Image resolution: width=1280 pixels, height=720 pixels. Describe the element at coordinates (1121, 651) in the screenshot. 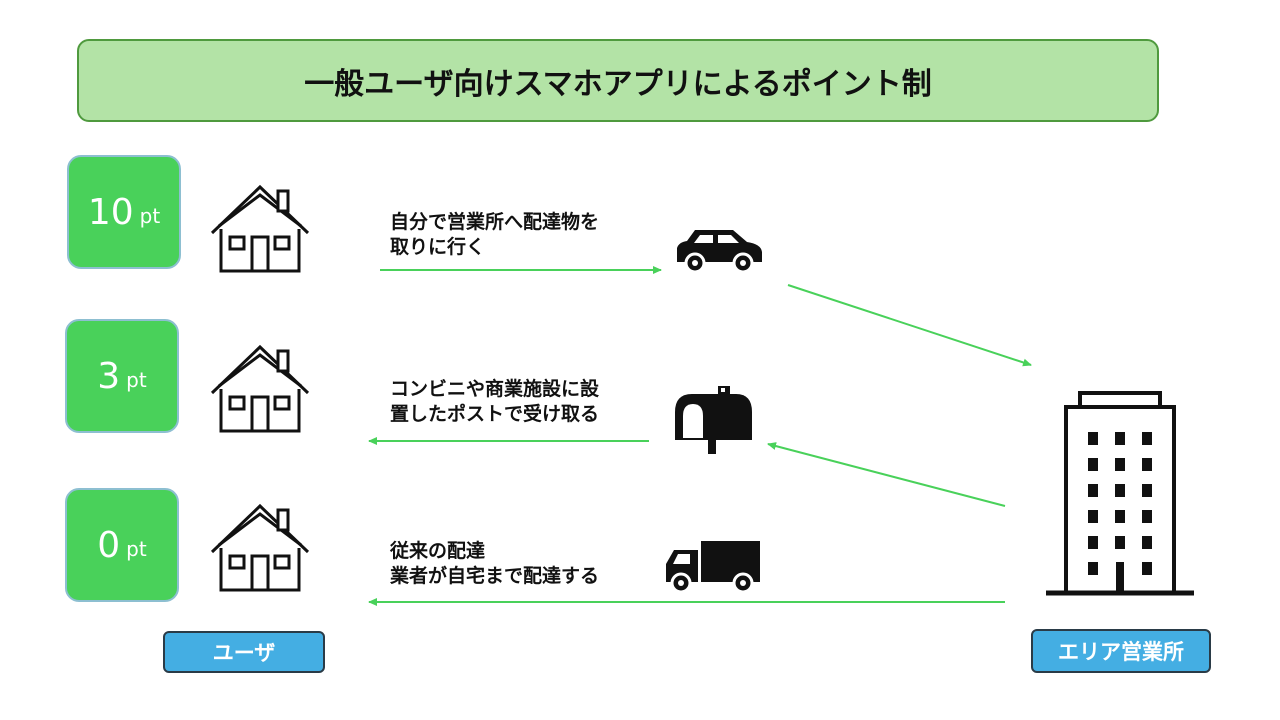

I see `office-label: エリア営業所` at that location.